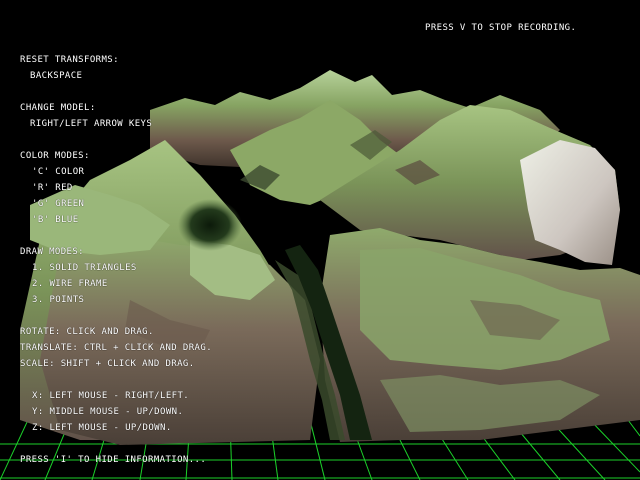  What do you see at coordinates (58, 204) in the screenshot?
I see `color-mode-item: 'G' GREEN` at bounding box center [58, 204].